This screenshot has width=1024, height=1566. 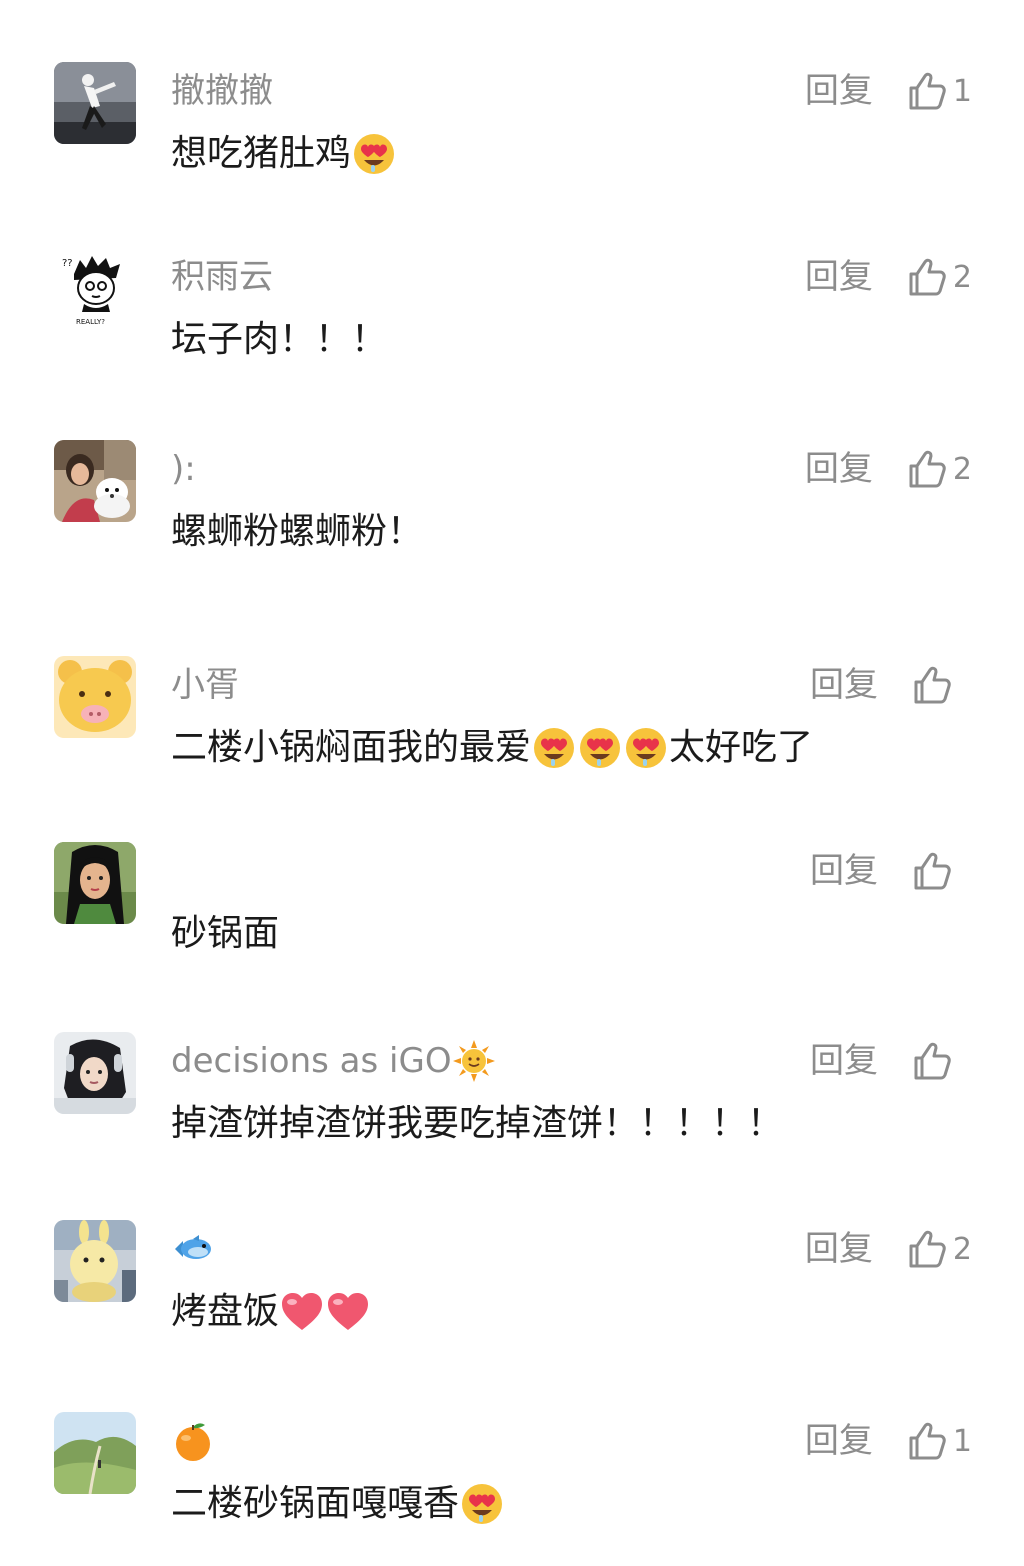 I want to click on comment-item: decisions as iGO 掉渣饼掉渣饼我要吃掉渣饼！！！！！ 回复, so click(x=512, y=1102).